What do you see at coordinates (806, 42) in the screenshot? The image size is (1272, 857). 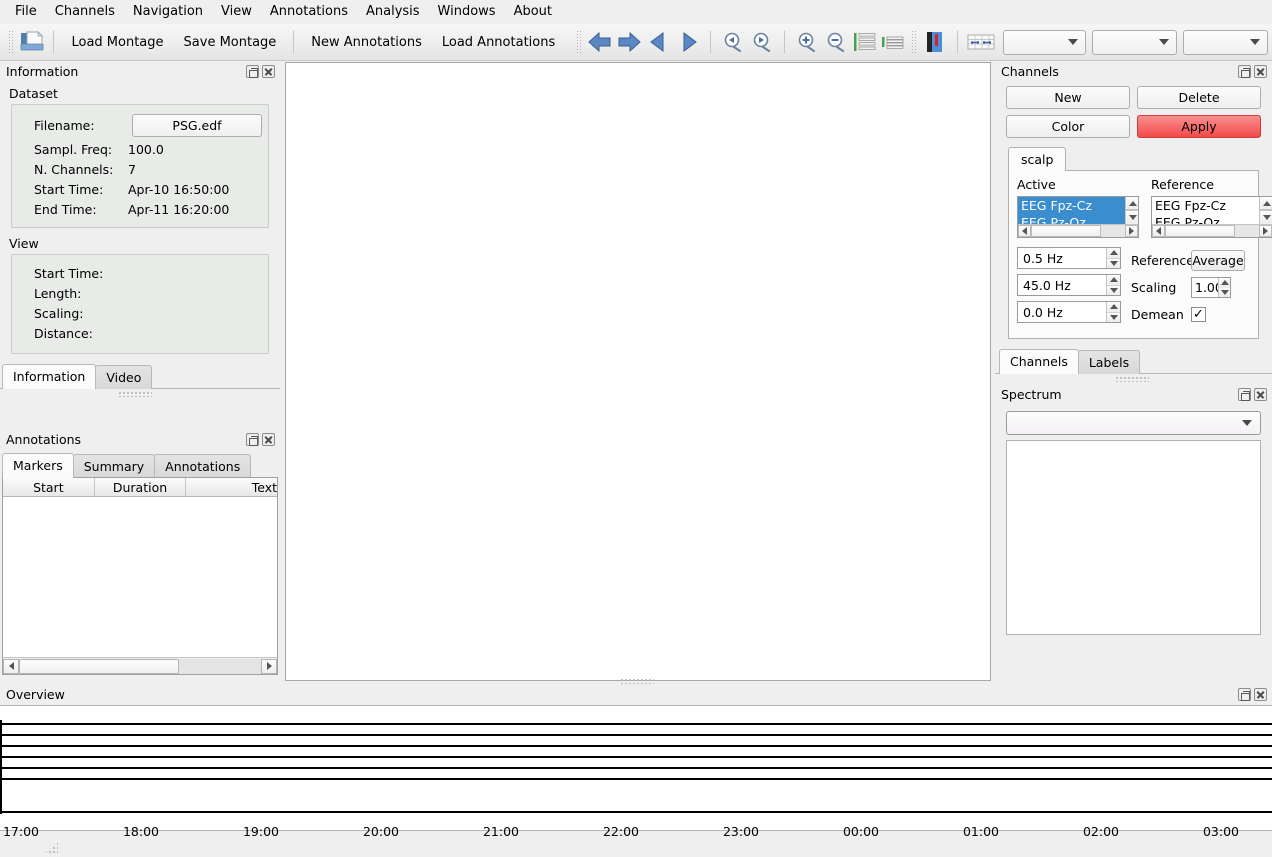 I see `zoom-in-amplitude-icon` at bounding box center [806, 42].